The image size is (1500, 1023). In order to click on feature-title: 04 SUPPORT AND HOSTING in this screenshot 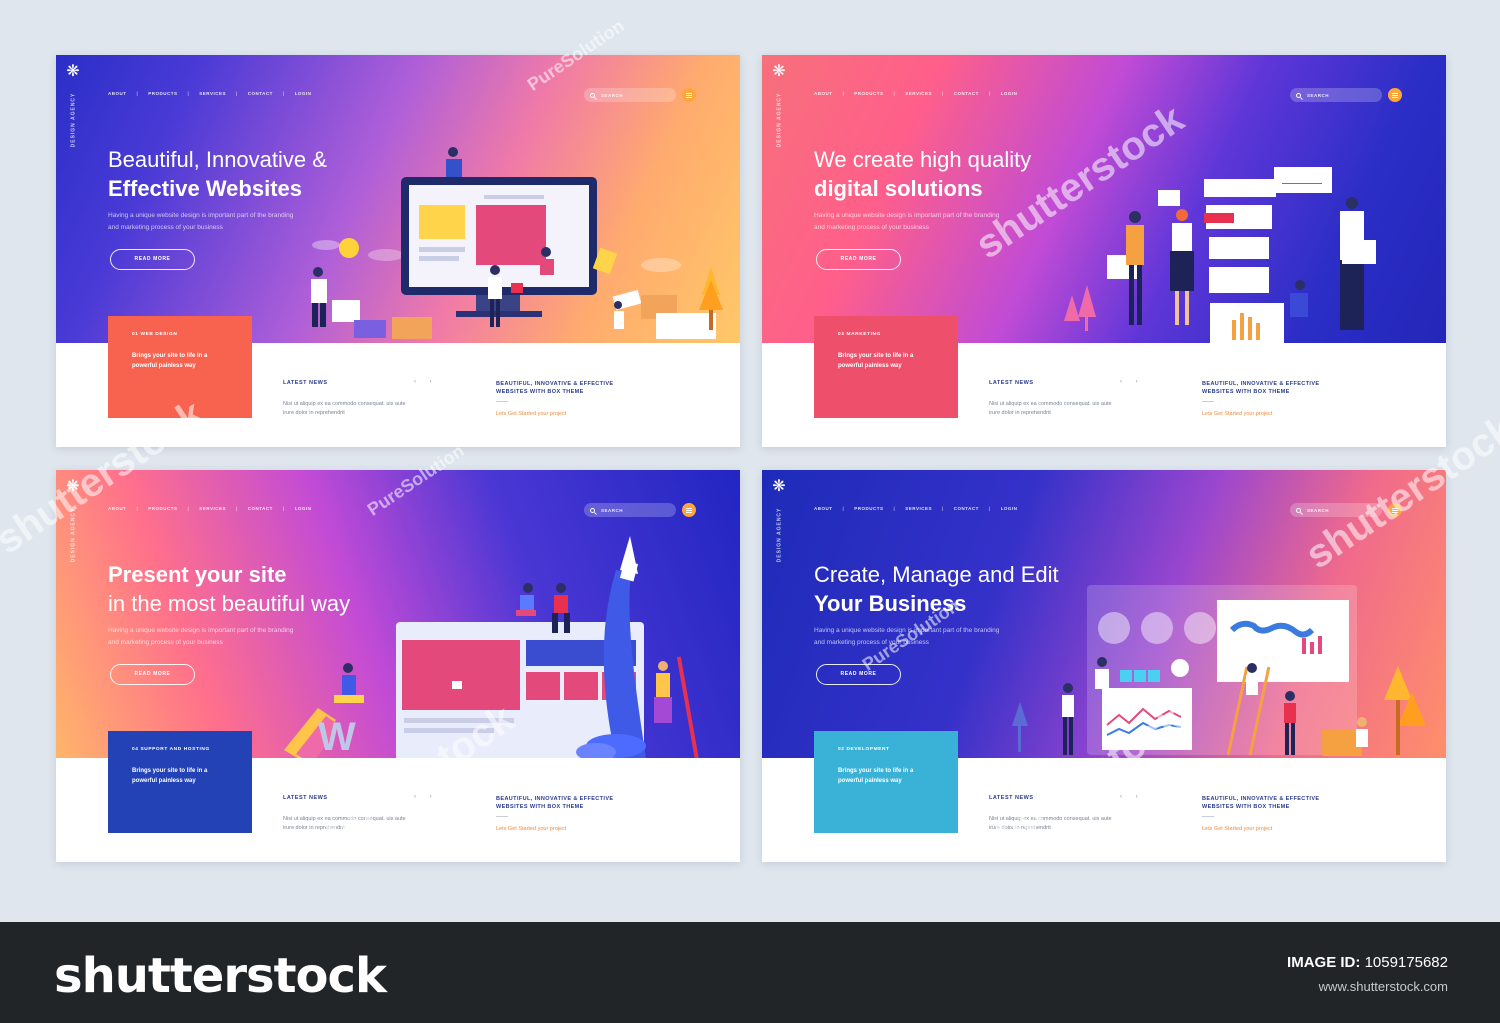, I will do `click(171, 749)`.